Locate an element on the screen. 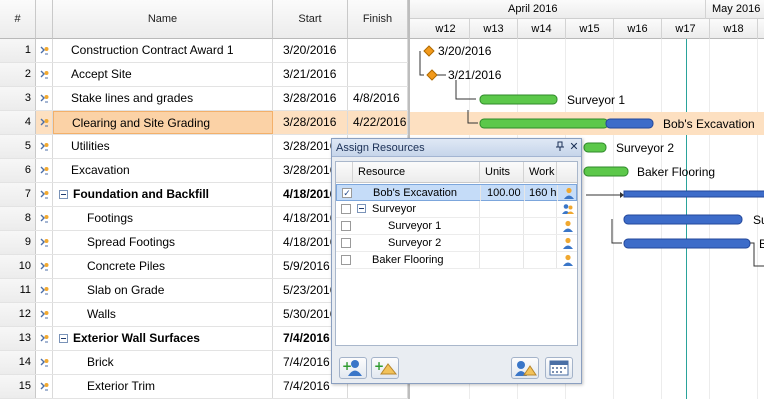  row-number: 8 is located at coordinates (18, 218).